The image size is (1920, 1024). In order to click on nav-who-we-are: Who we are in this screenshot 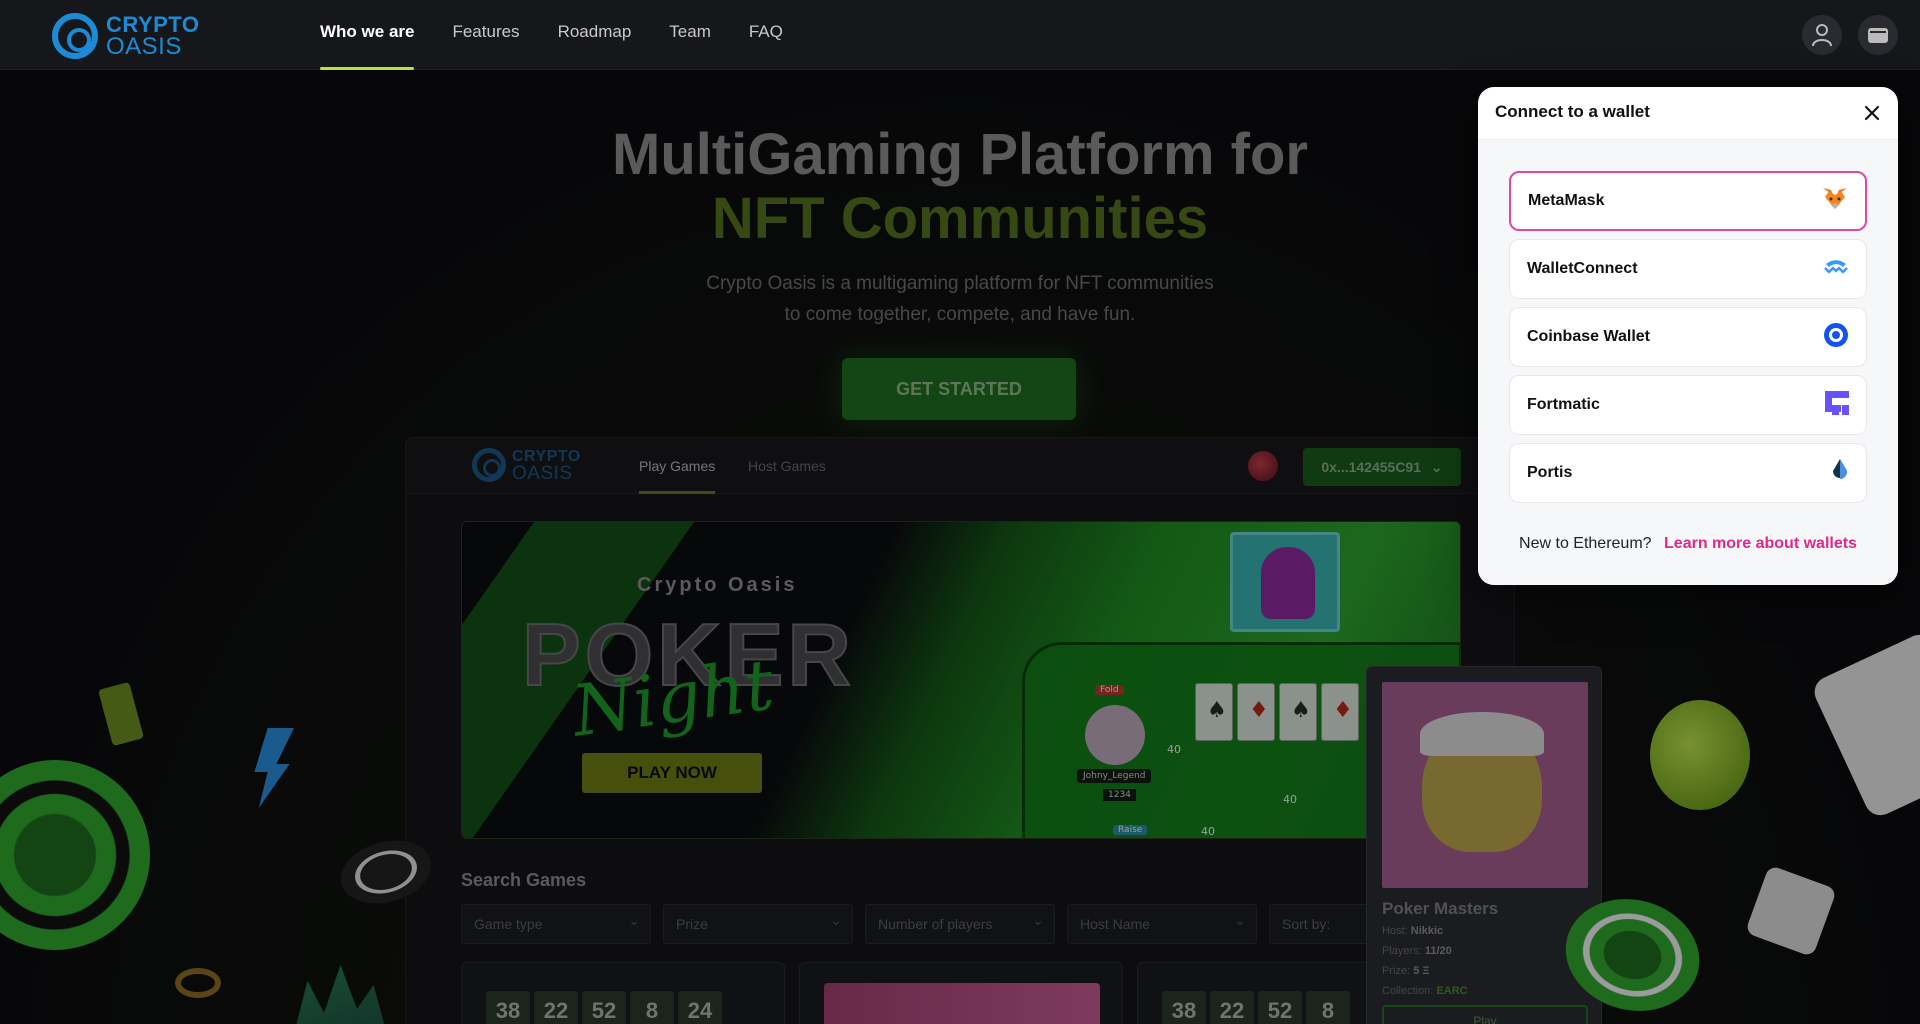, I will do `click(367, 35)`.